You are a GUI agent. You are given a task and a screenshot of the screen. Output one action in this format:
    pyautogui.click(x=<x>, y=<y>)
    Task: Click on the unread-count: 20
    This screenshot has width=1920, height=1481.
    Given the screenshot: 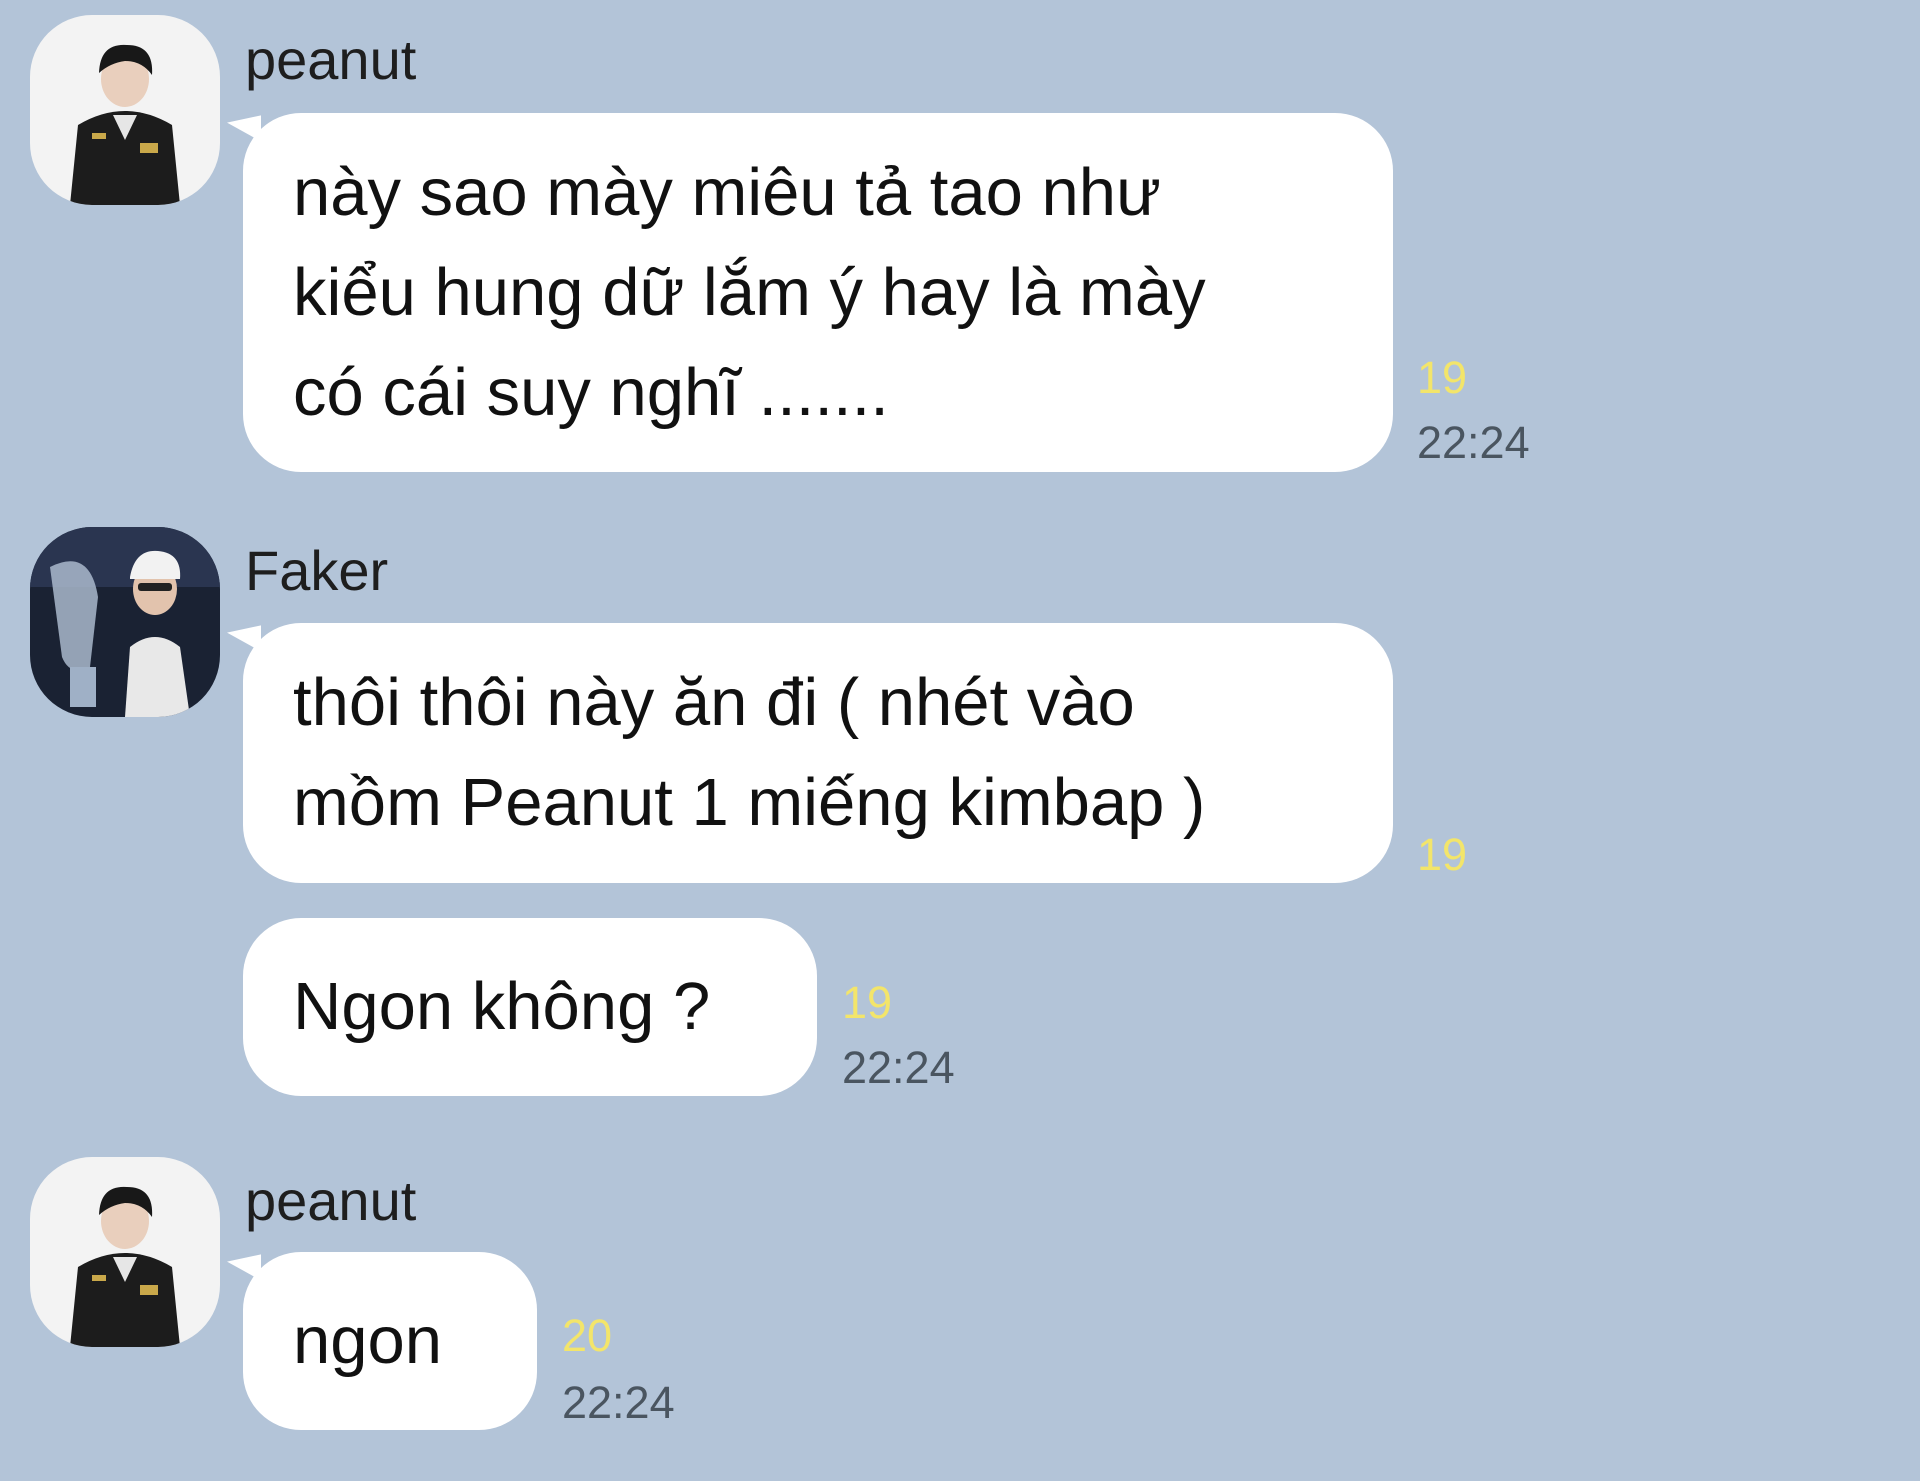 What is the action you would take?
    pyautogui.click(x=587, y=1335)
    